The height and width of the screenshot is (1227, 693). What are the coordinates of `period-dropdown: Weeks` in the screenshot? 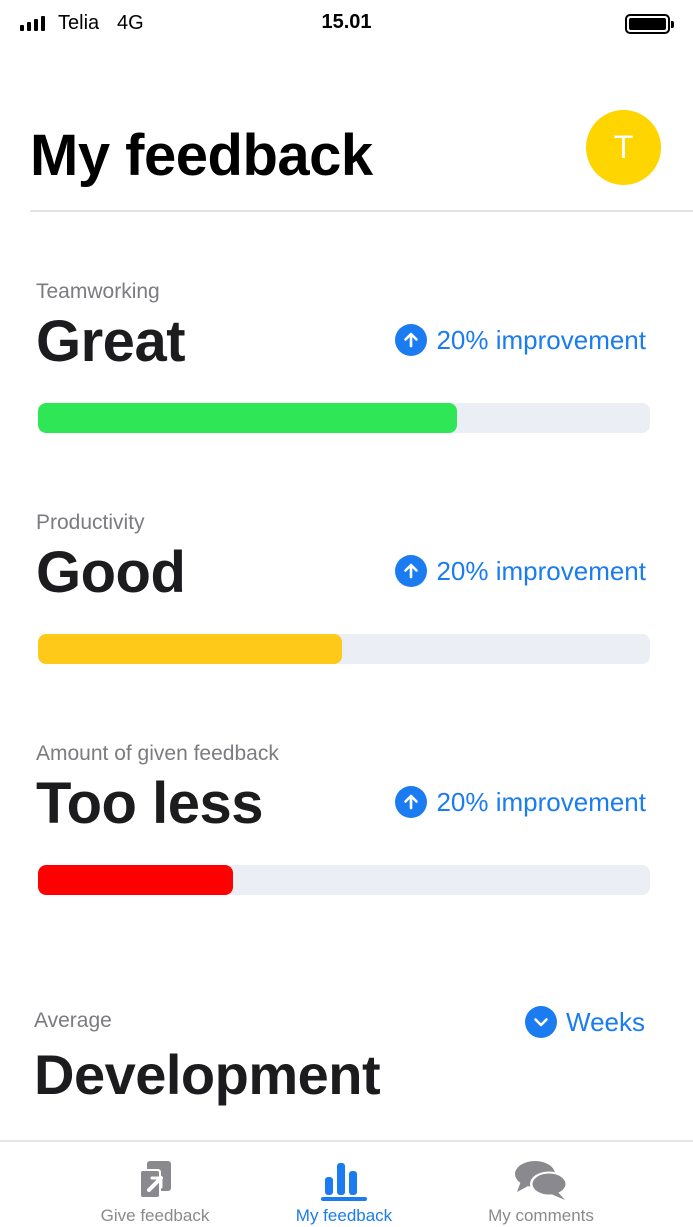 It's located at (585, 1022).